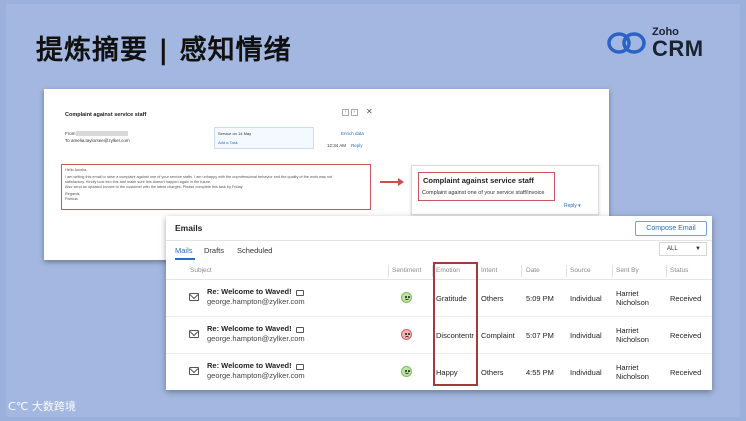  I want to click on col-status: Status, so click(679, 270).